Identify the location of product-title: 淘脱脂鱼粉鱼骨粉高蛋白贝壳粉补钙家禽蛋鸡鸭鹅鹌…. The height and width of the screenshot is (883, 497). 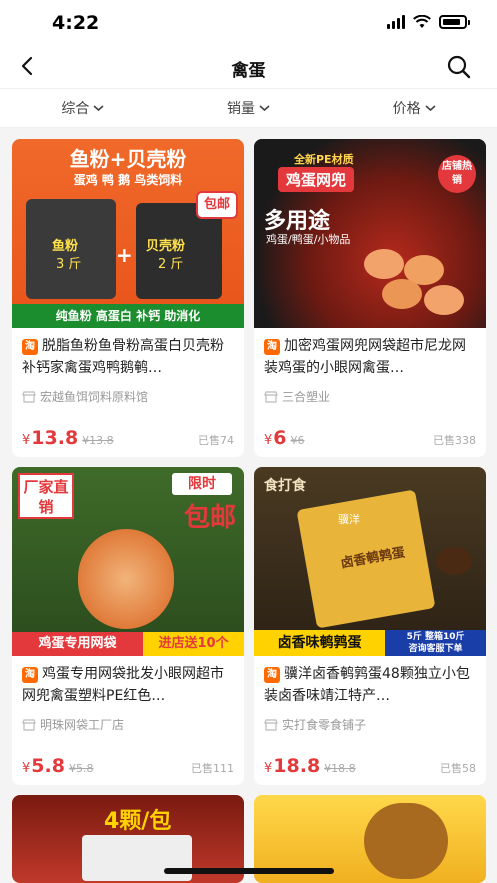
(129, 357).